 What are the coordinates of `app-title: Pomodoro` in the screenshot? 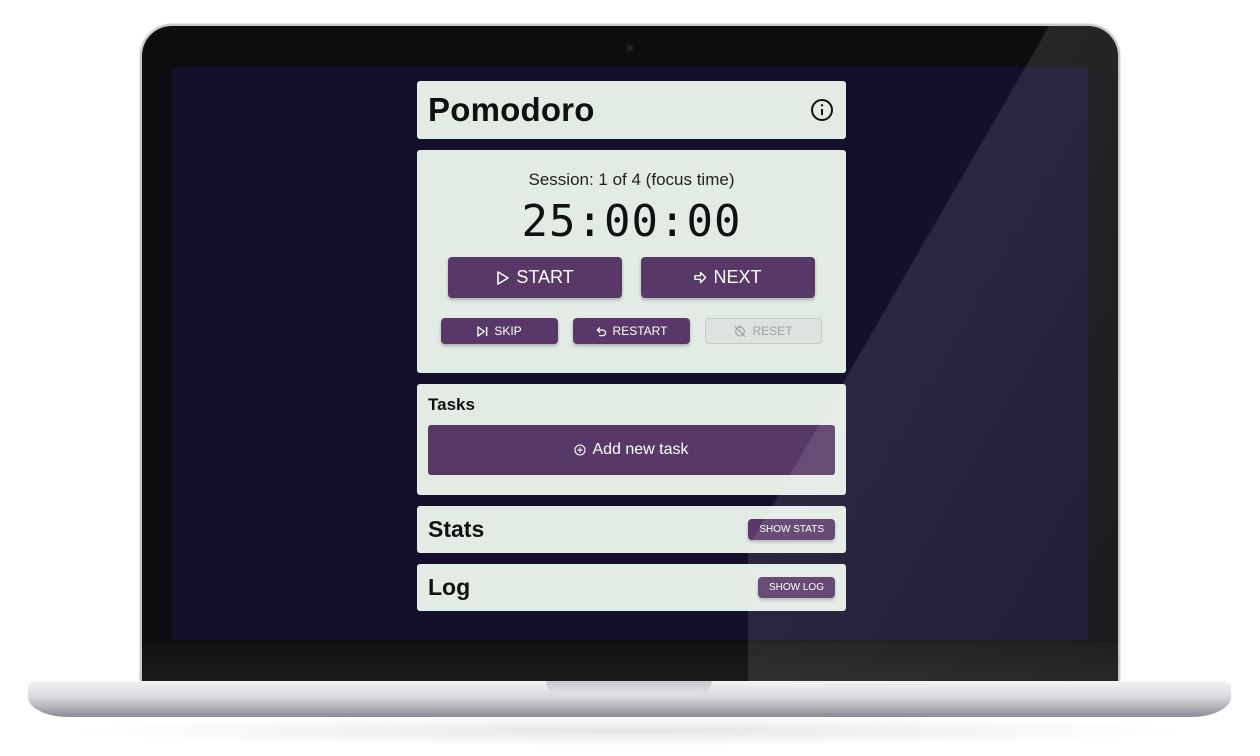 It's located at (511, 109).